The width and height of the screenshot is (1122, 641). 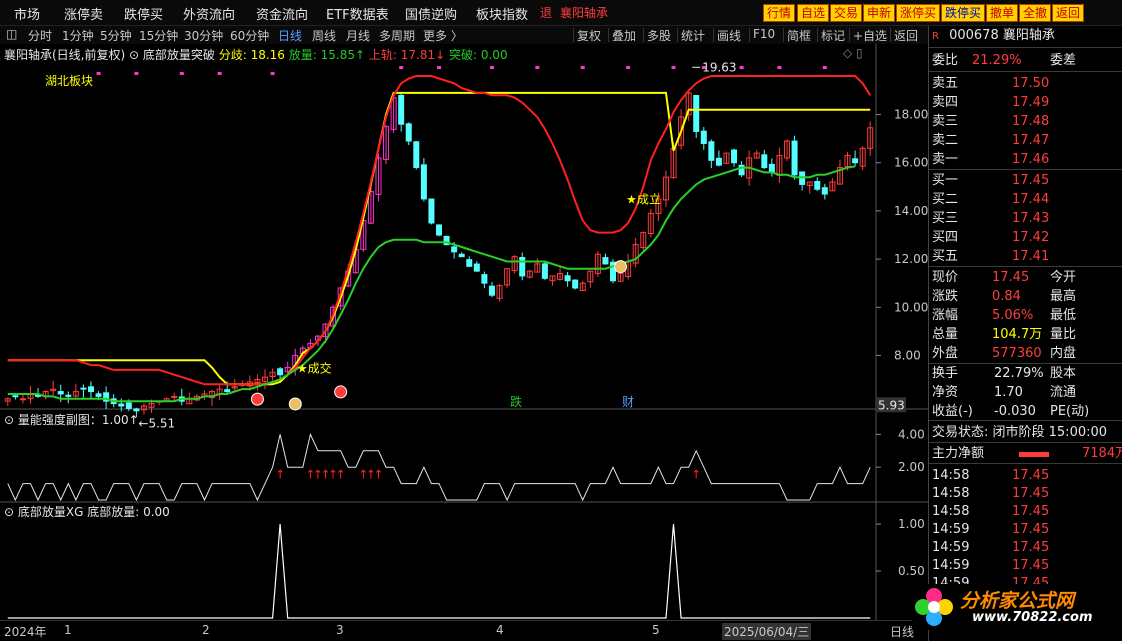 What do you see at coordinates (1031, 159) in the screenshot?
I see `ask-price: 17.46` at bounding box center [1031, 159].